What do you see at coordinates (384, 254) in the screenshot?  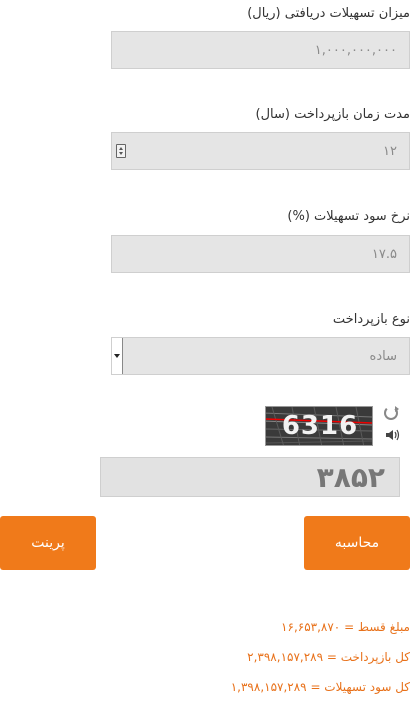 I see `rate-value: ۱۷.۵` at bounding box center [384, 254].